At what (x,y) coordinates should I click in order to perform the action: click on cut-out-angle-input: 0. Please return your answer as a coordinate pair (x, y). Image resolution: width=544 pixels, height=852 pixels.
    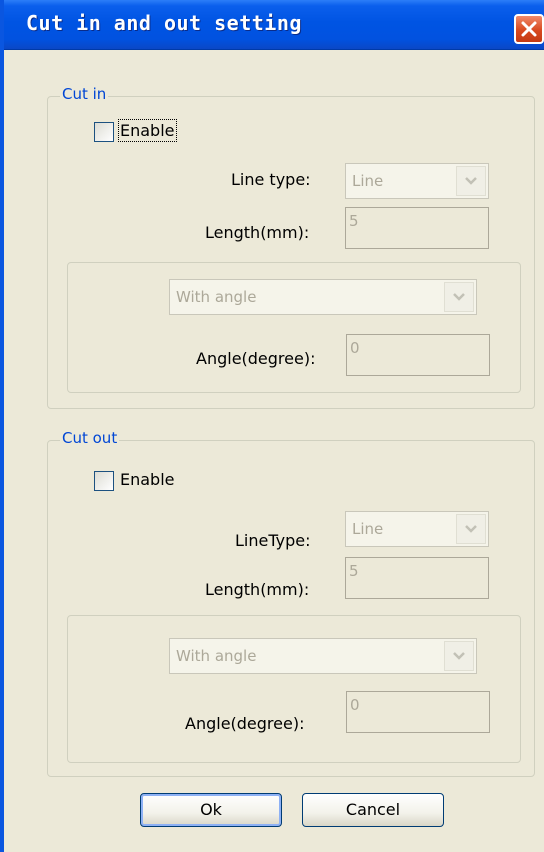
    Looking at the image, I should click on (418, 712).